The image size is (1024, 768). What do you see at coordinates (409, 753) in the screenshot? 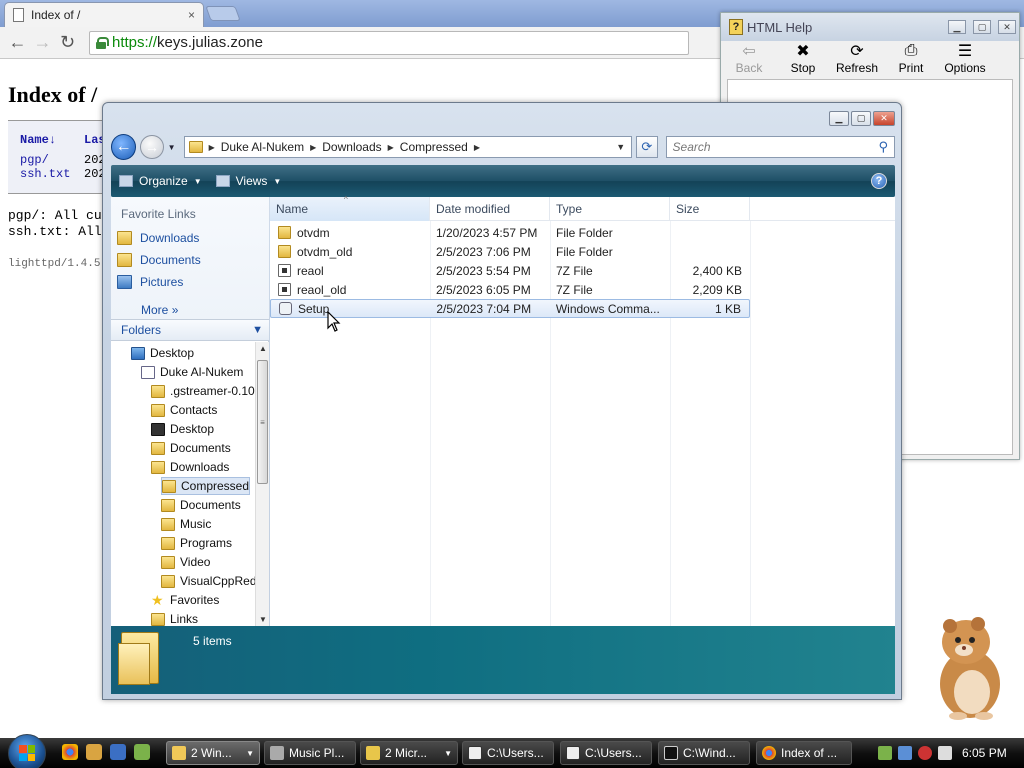
I see `taskbar-button-microsoft: 2 Micr... ▼` at bounding box center [409, 753].